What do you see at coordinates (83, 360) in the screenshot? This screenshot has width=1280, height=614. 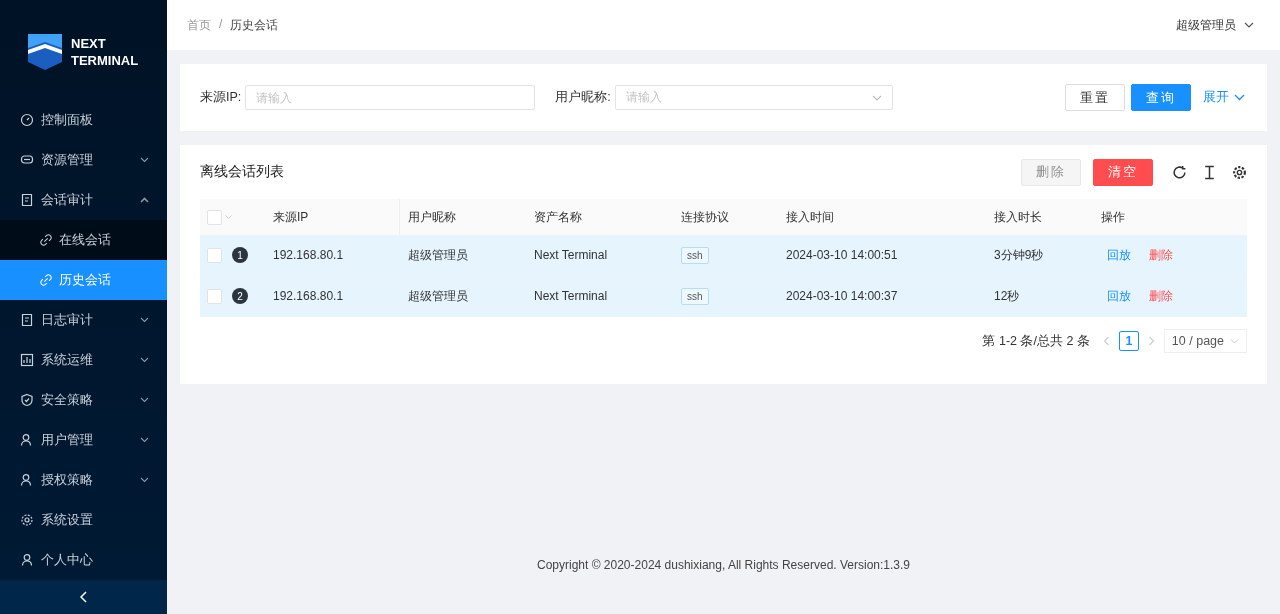 I see `menu-item: 系统运维` at bounding box center [83, 360].